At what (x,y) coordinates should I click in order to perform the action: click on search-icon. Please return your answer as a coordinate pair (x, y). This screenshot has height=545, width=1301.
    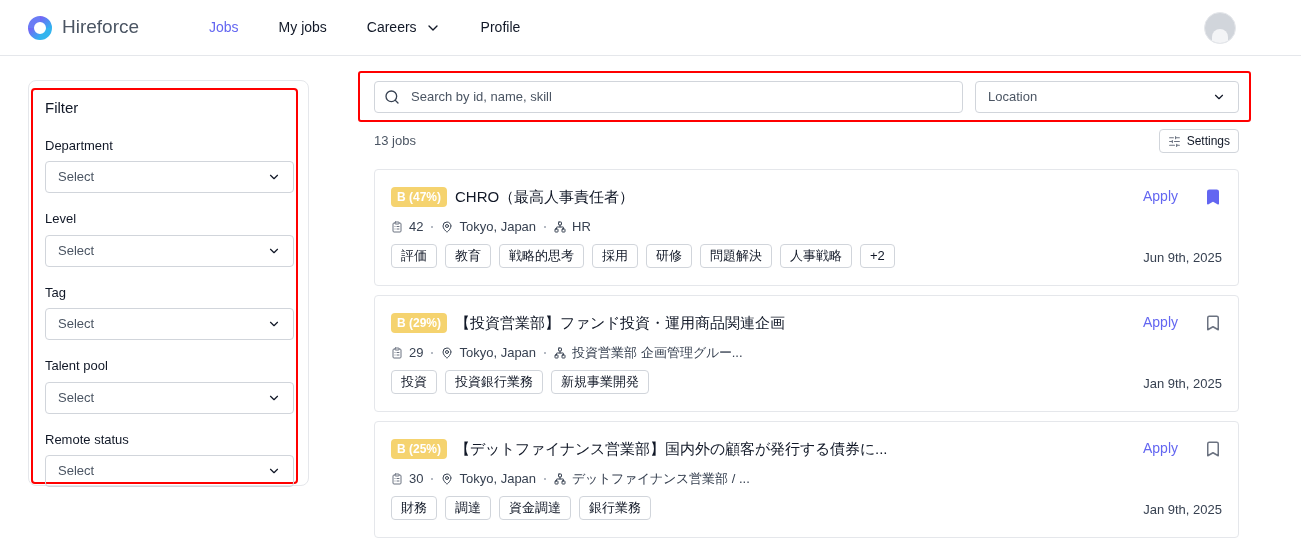
    Looking at the image, I should click on (392, 96).